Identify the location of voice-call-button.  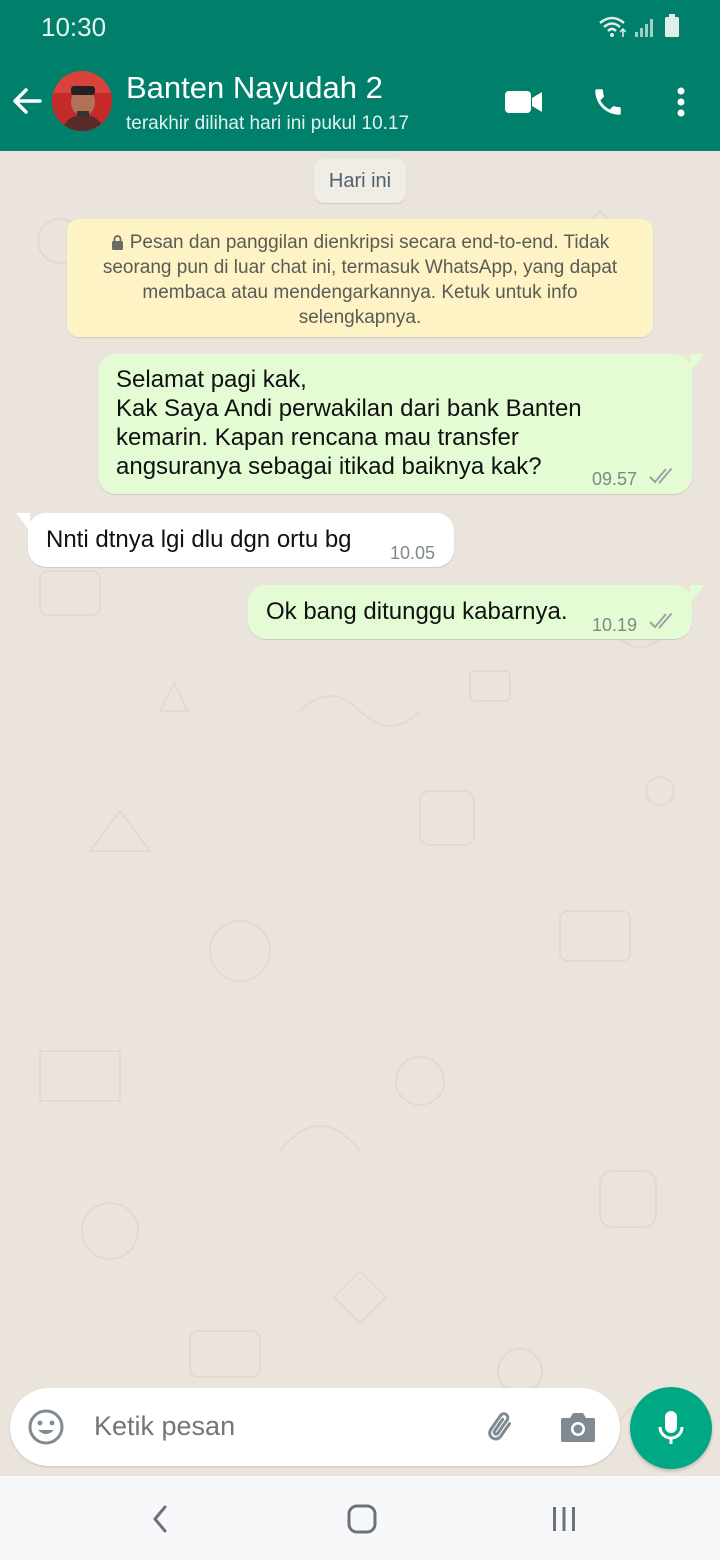
(608, 102).